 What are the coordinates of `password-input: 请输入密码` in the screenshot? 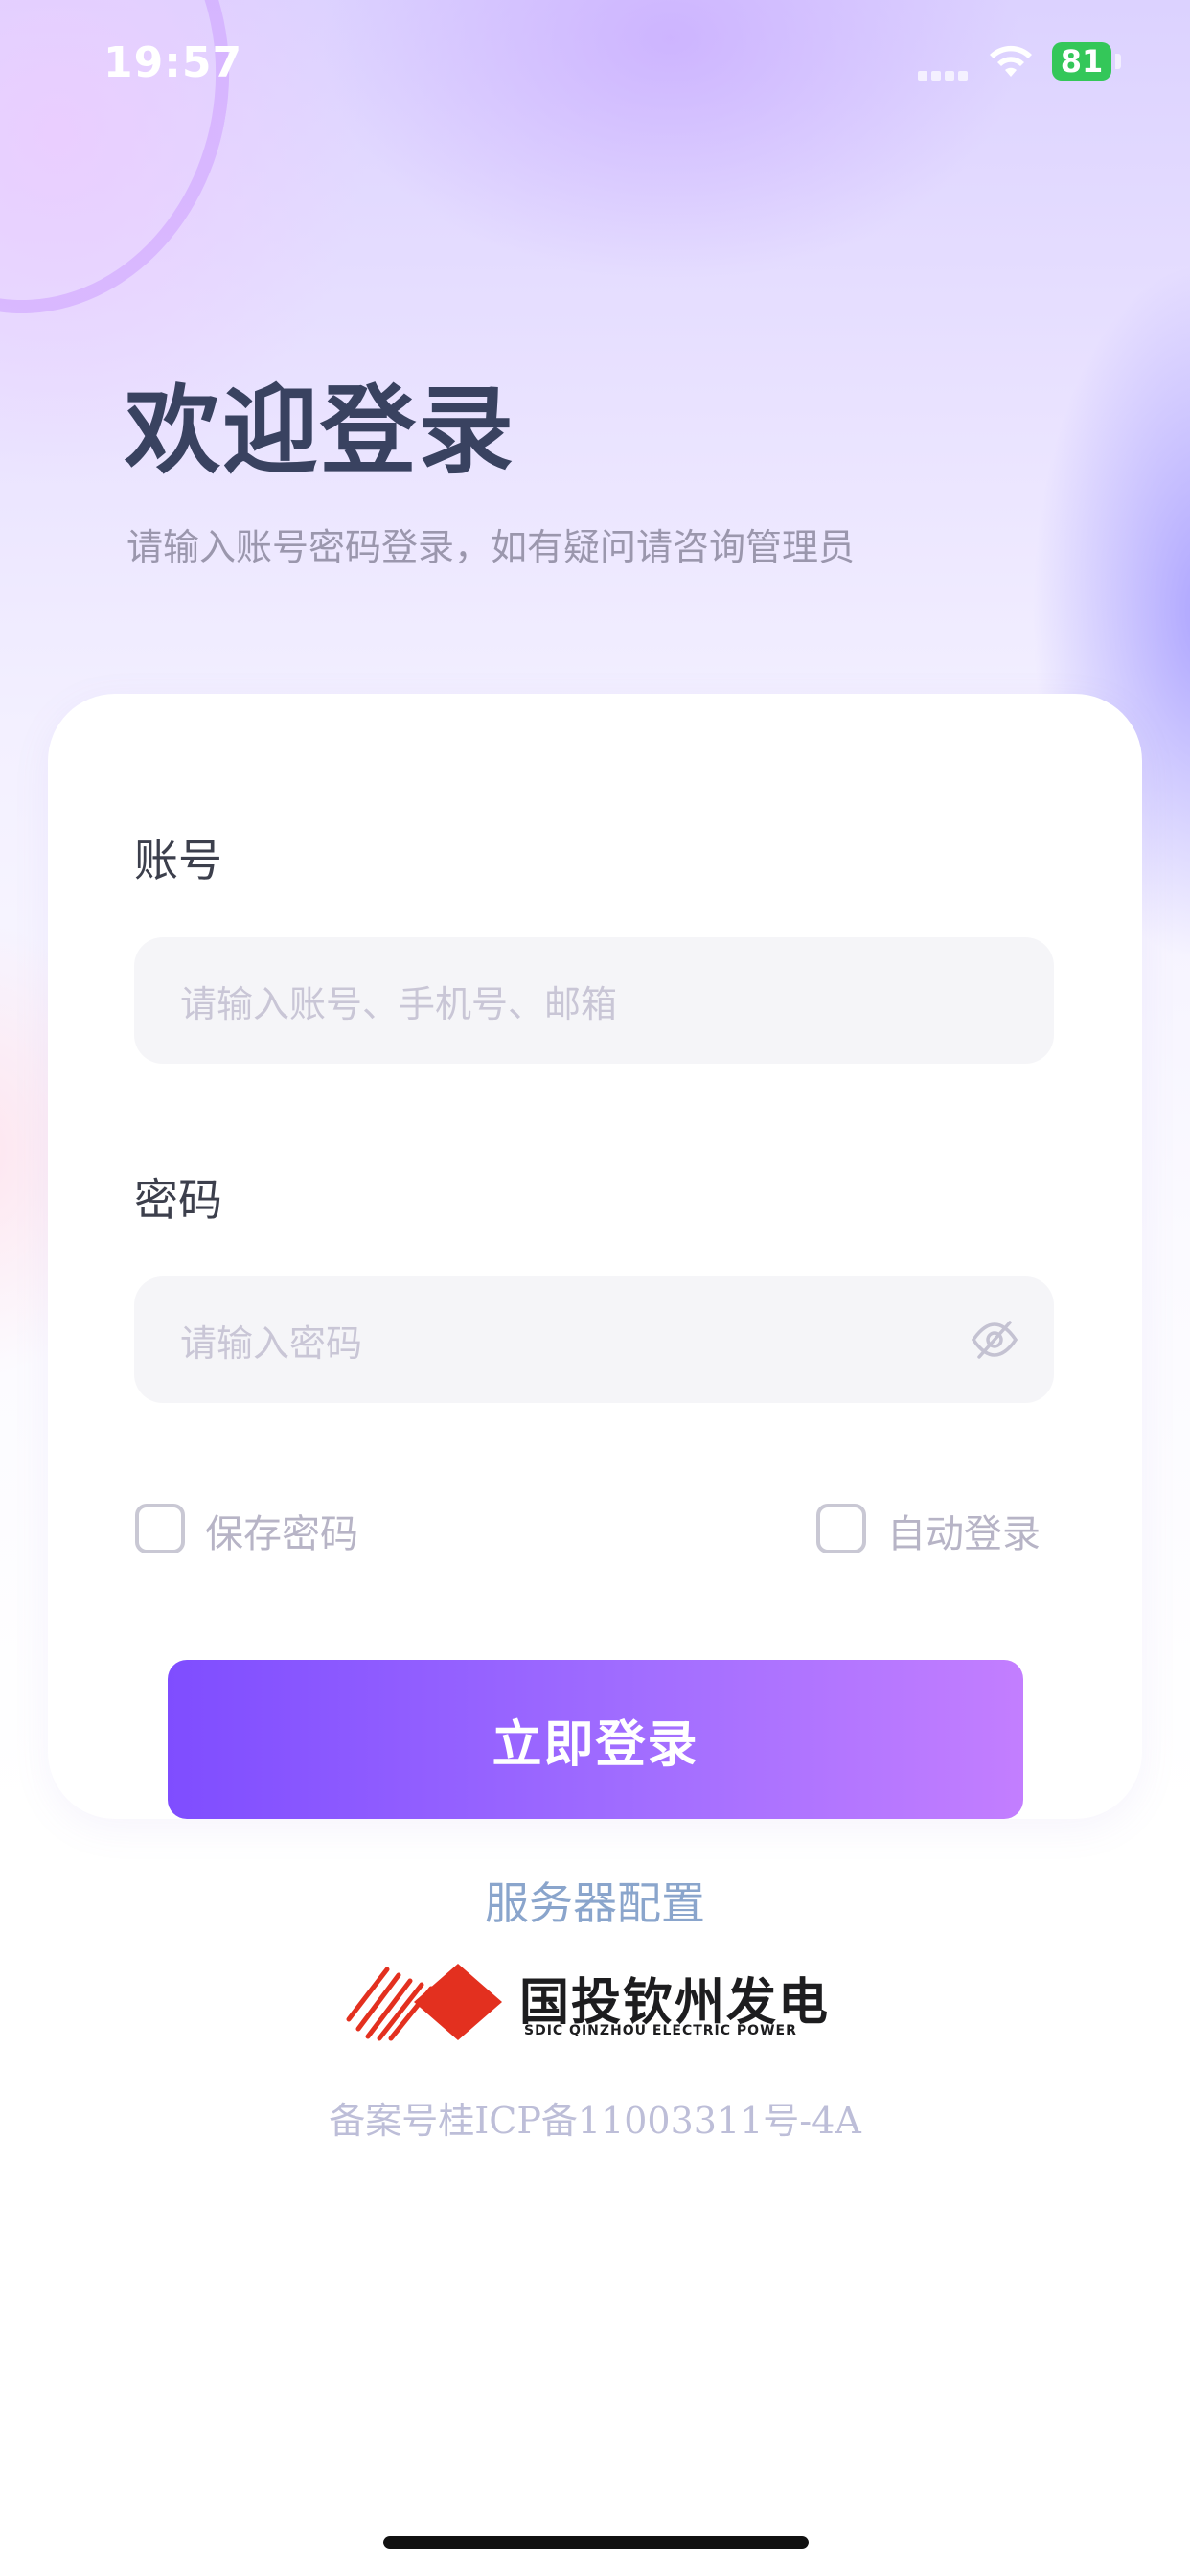 It's located at (594, 1339).